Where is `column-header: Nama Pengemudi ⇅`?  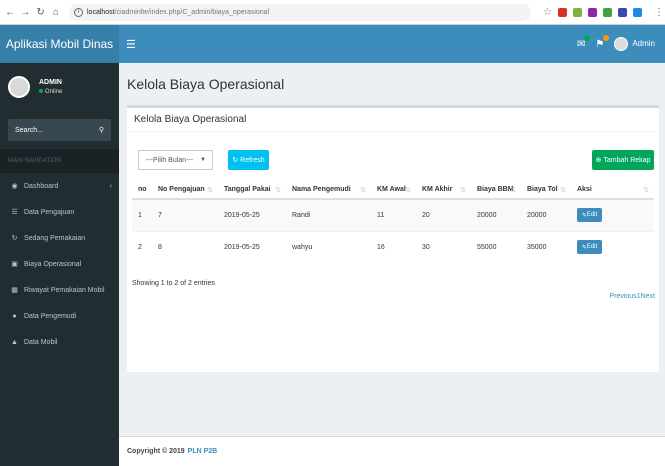
column-header: Nama Pengemudi ⇅ is located at coordinates (328, 190).